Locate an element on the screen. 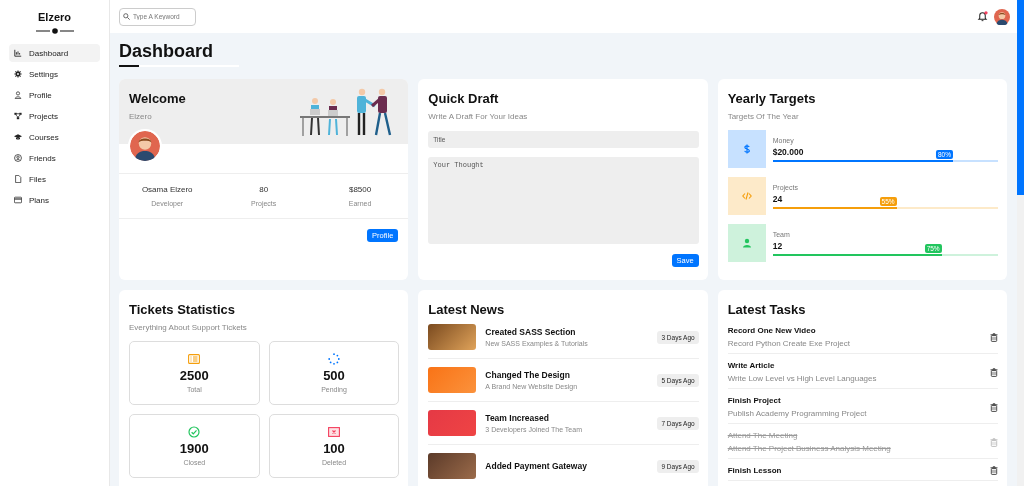 Image resolution: width=1024 pixels, height=486 pixels. close-square-icon is located at coordinates (334, 432).